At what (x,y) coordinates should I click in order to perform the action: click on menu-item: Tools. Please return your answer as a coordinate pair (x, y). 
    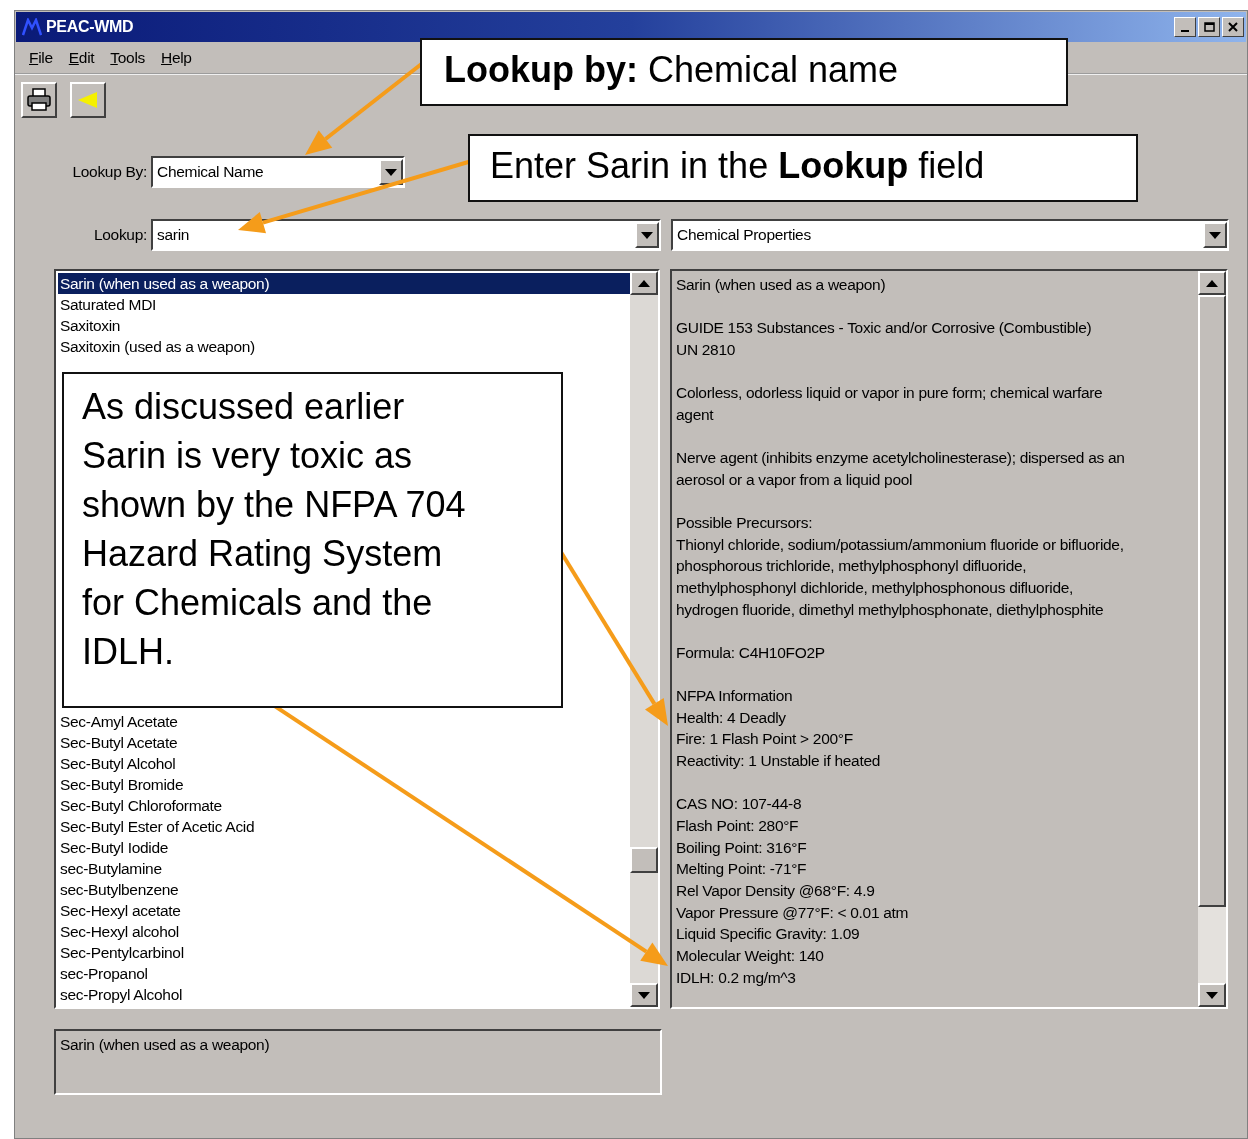
    Looking at the image, I should click on (127, 58).